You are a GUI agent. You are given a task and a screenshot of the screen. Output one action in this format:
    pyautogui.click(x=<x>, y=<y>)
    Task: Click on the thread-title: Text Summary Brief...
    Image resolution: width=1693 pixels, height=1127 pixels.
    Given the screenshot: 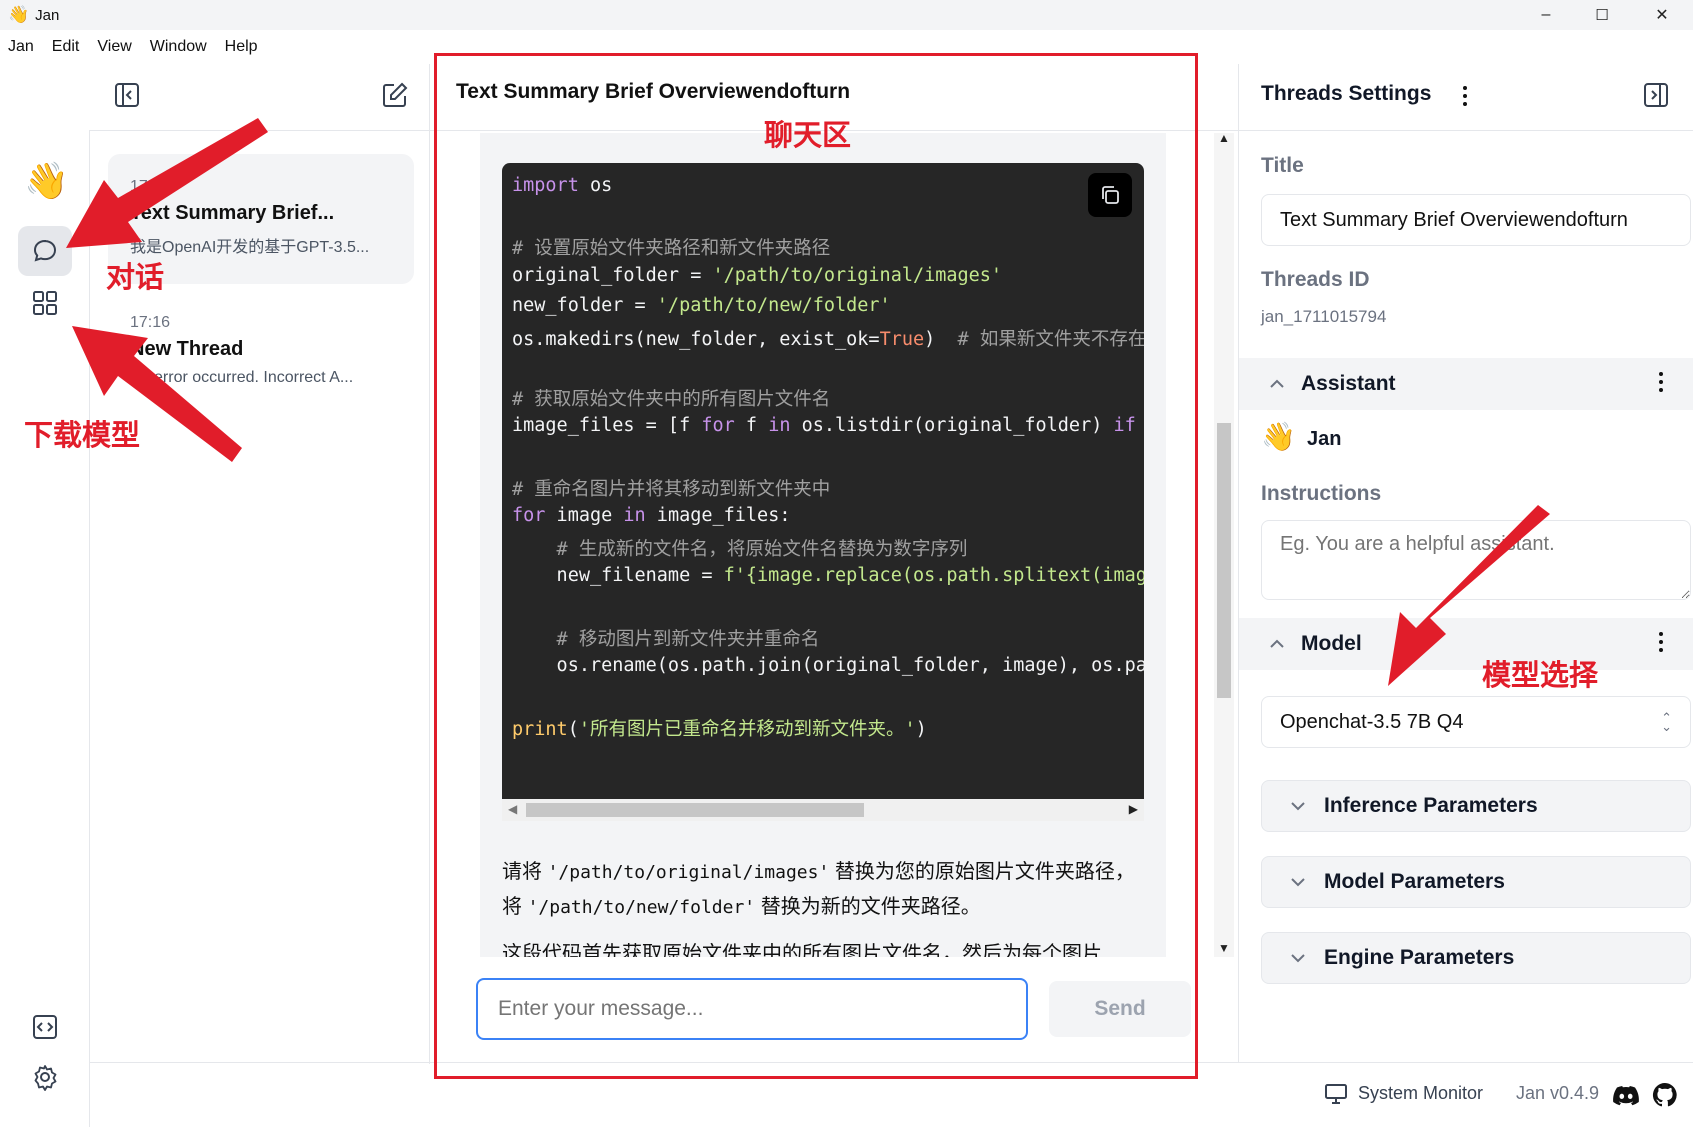 What is the action you would take?
    pyautogui.click(x=232, y=213)
    